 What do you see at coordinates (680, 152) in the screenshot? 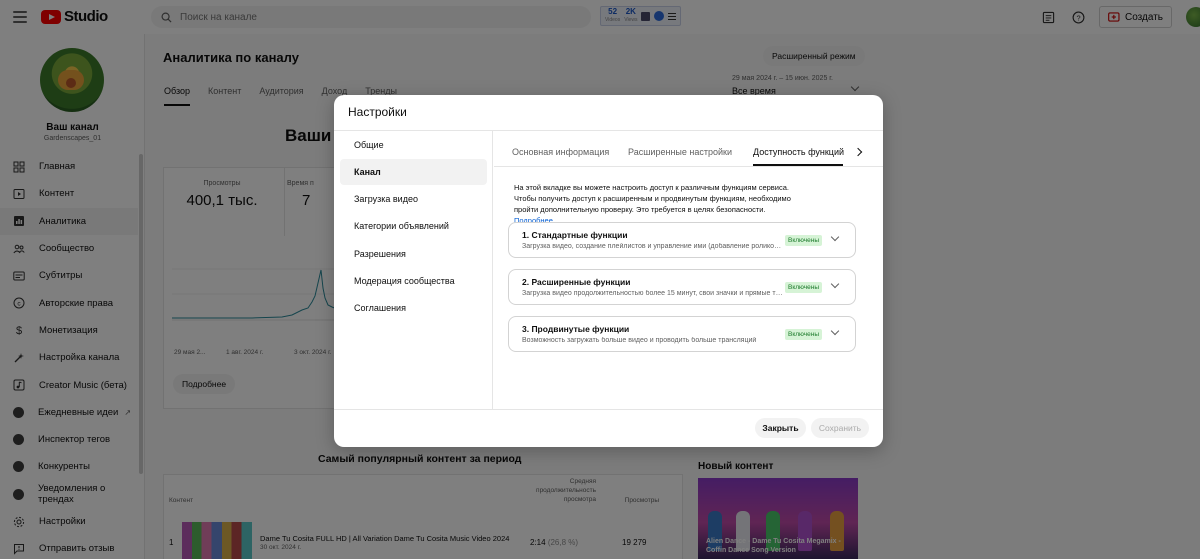
I see `tab-advanced-settings: Расширенные настройки` at bounding box center [680, 152].